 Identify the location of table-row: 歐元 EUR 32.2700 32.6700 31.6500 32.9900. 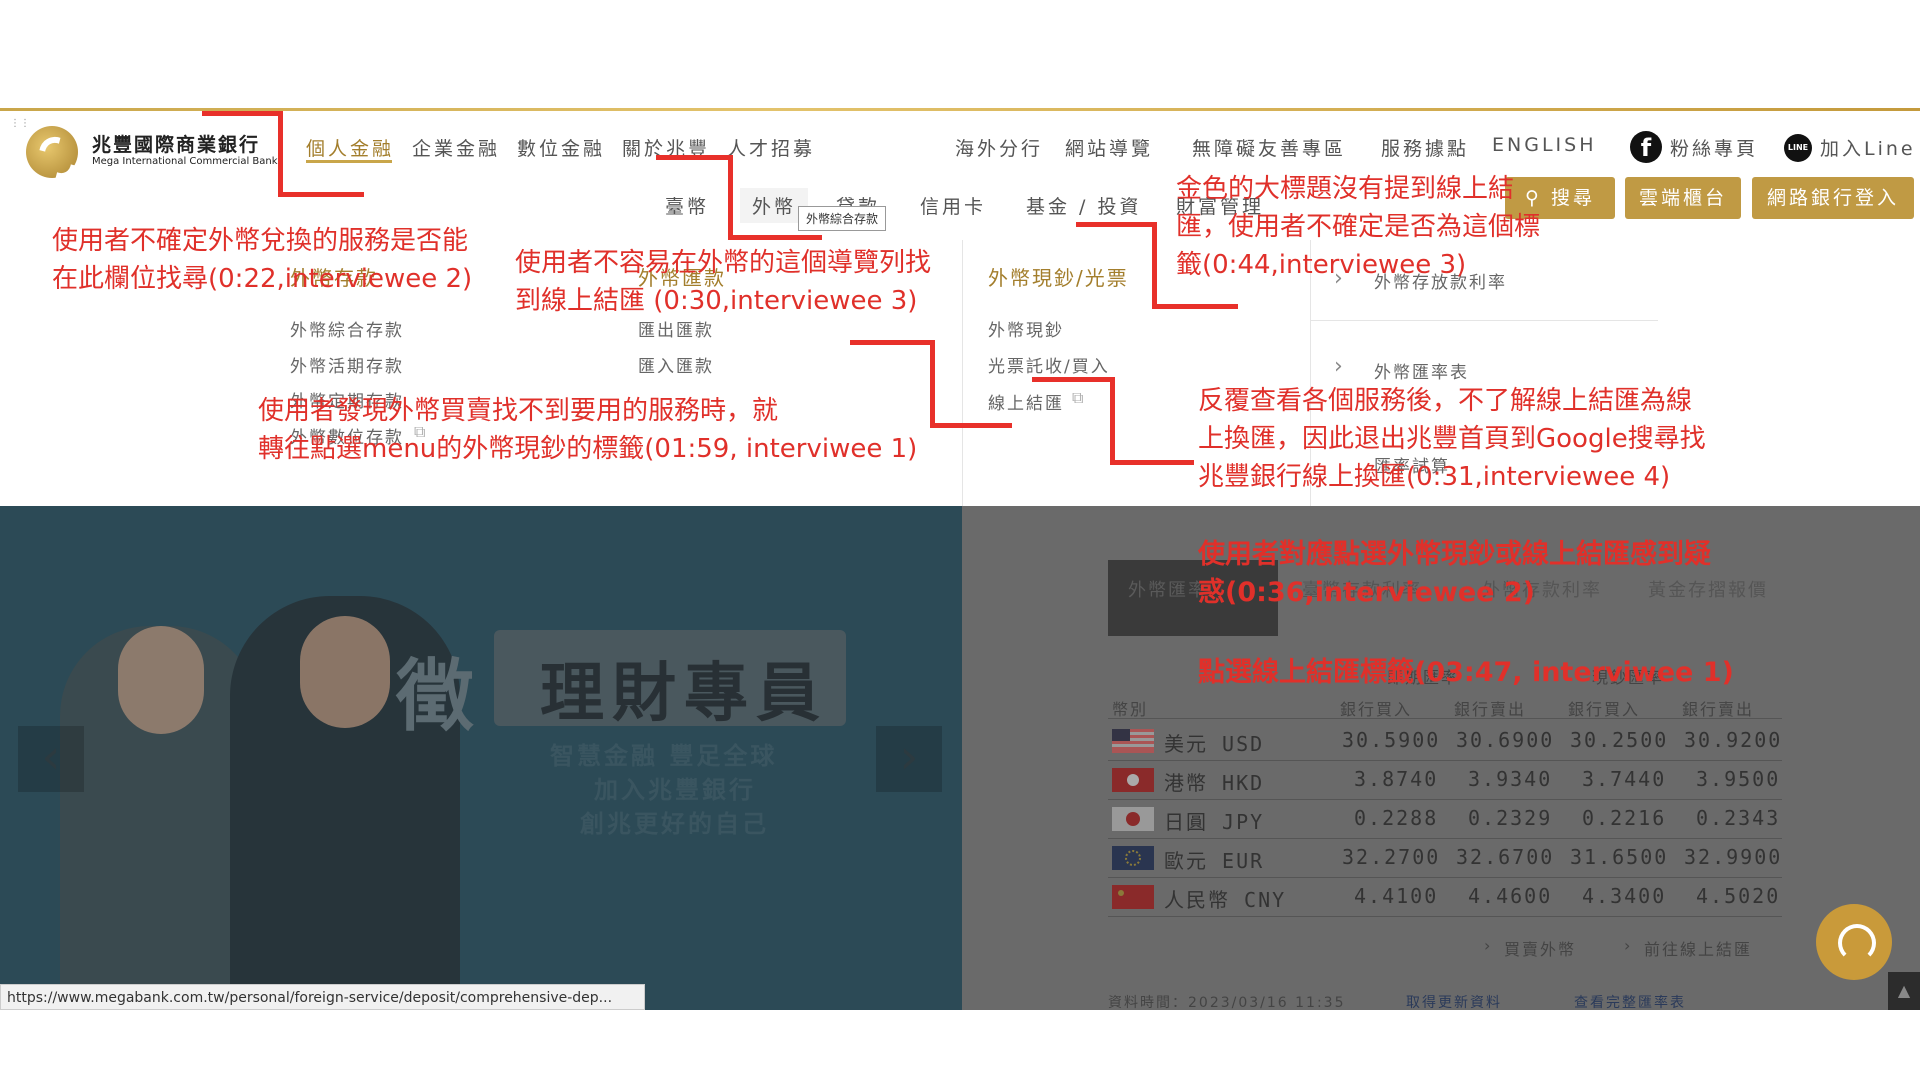
(1445, 858).